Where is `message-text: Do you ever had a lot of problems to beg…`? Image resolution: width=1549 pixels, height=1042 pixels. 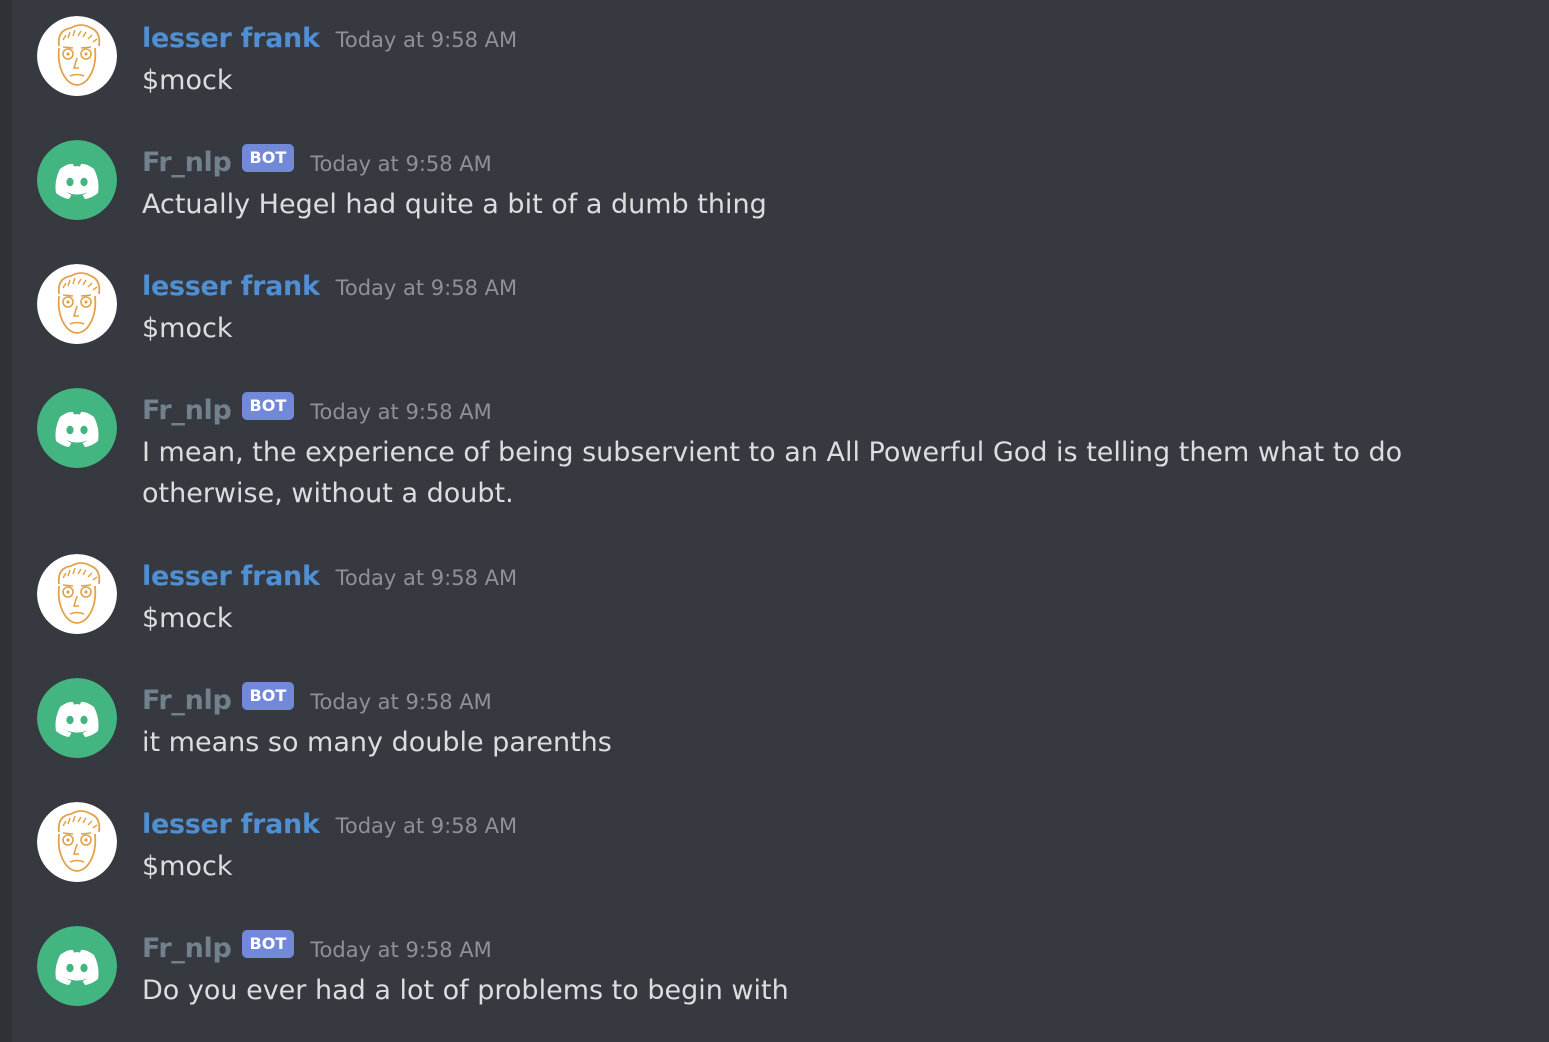
message-text: Do you ever had a lot of problems to beg… is located at coordinates (465, 990).